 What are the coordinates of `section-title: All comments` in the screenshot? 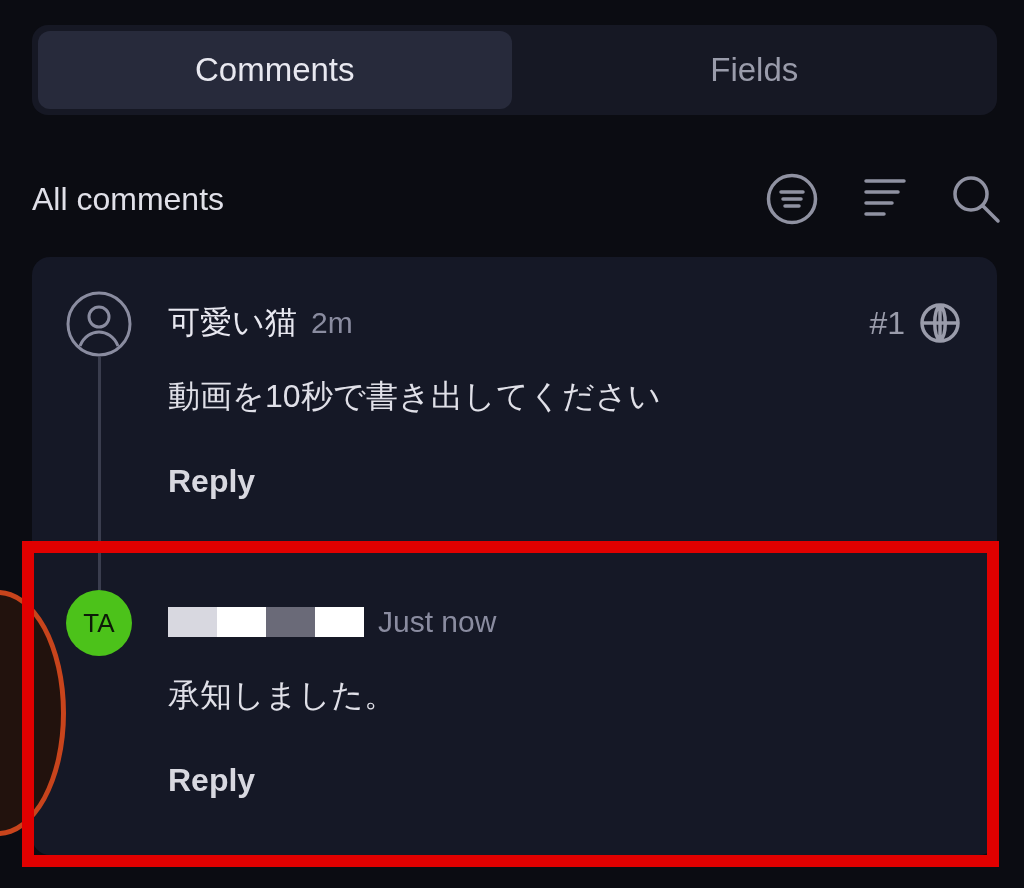 It's located at (129, 199).